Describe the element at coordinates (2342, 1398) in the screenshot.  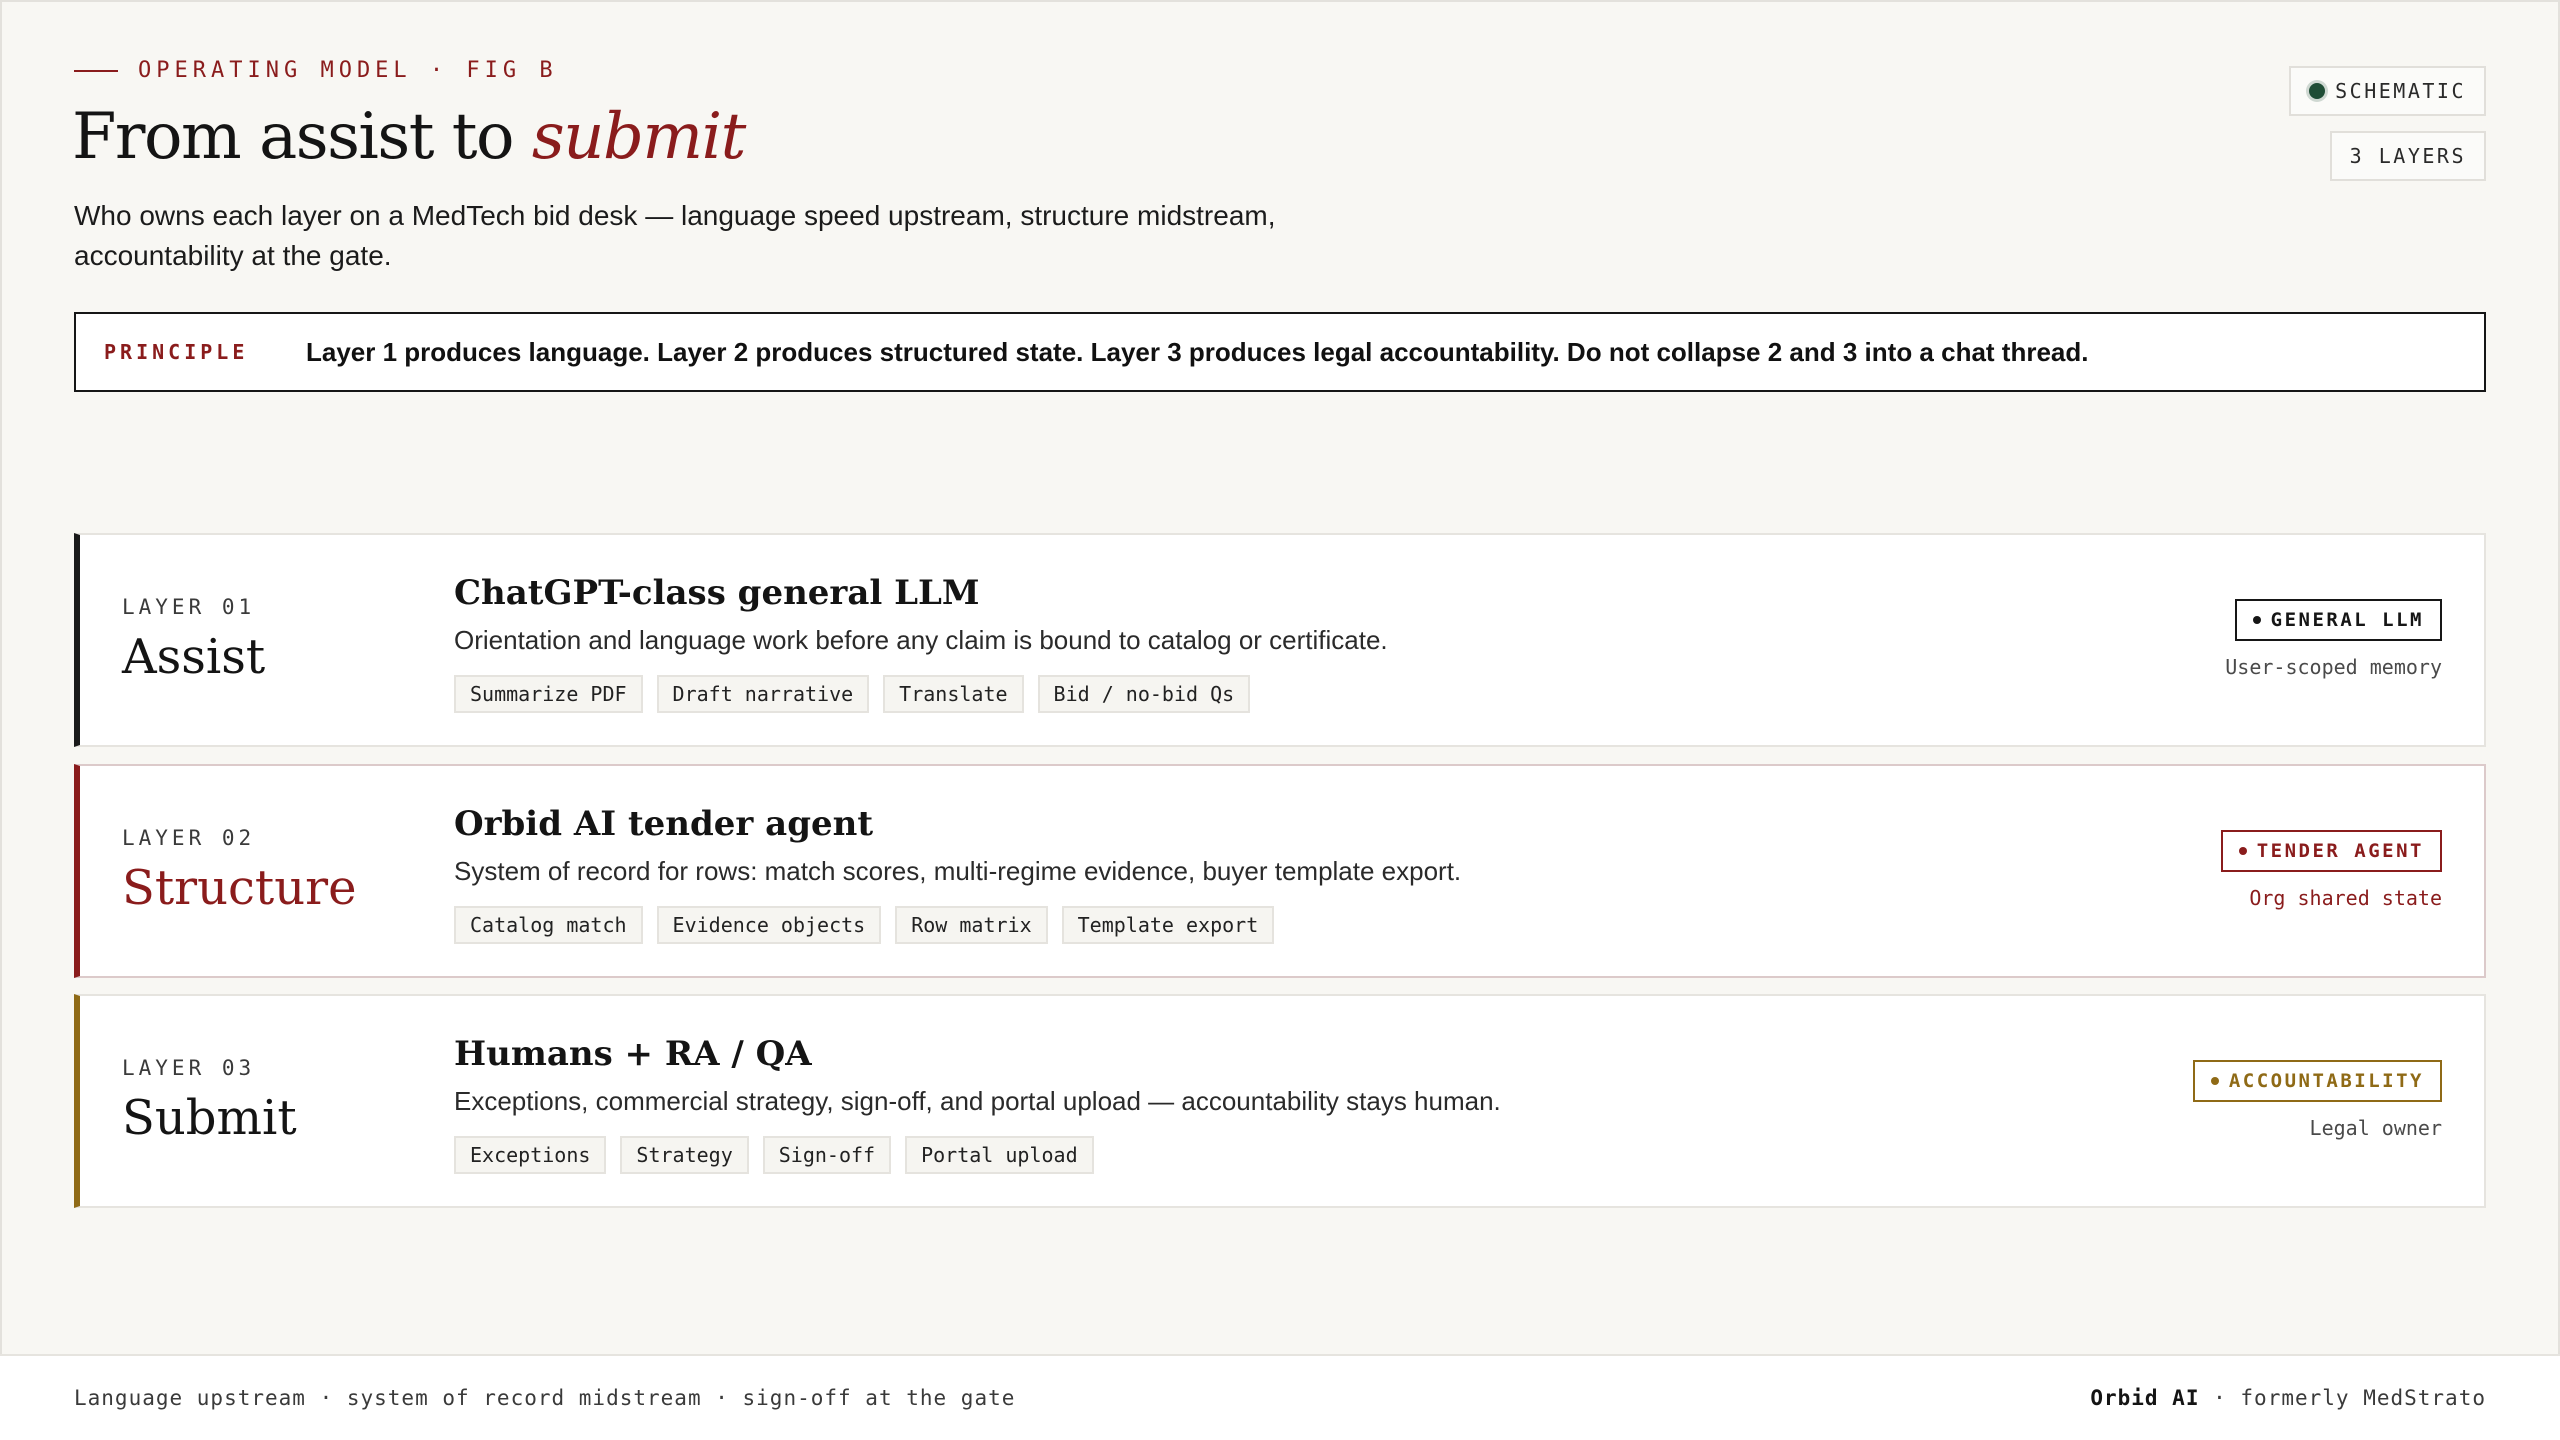
I see `footer-credit-rest: · formerly MedStrato` at that location.